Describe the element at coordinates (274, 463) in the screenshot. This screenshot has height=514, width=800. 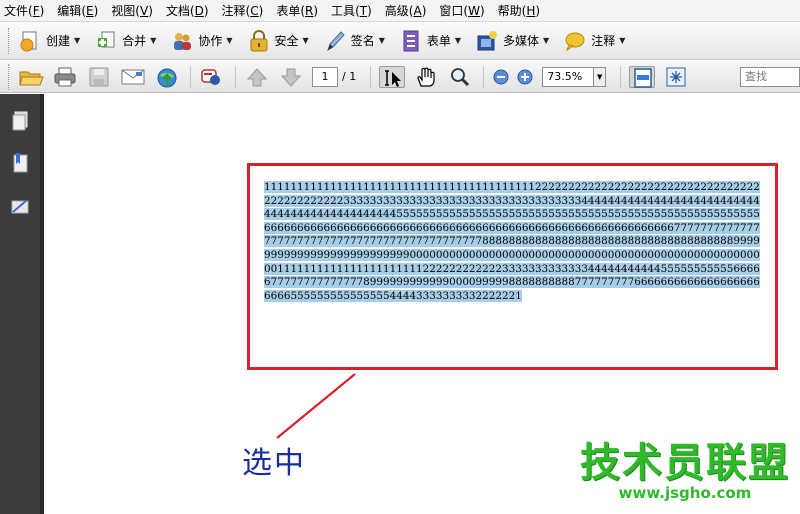
I see `callout-label: 选中` at that location.